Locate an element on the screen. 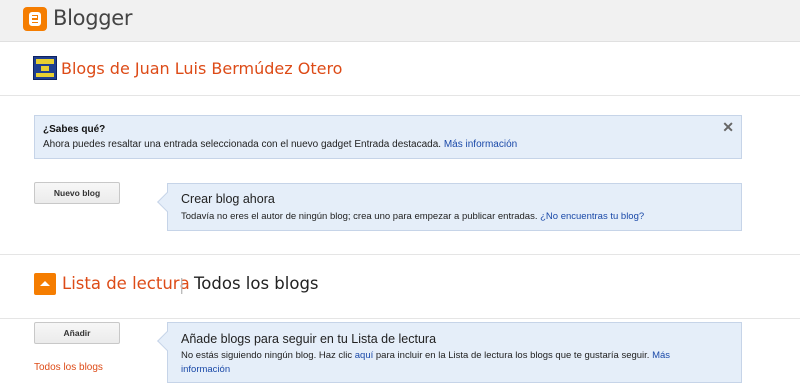  here-link: aquí is located at coordinates (364, 355).